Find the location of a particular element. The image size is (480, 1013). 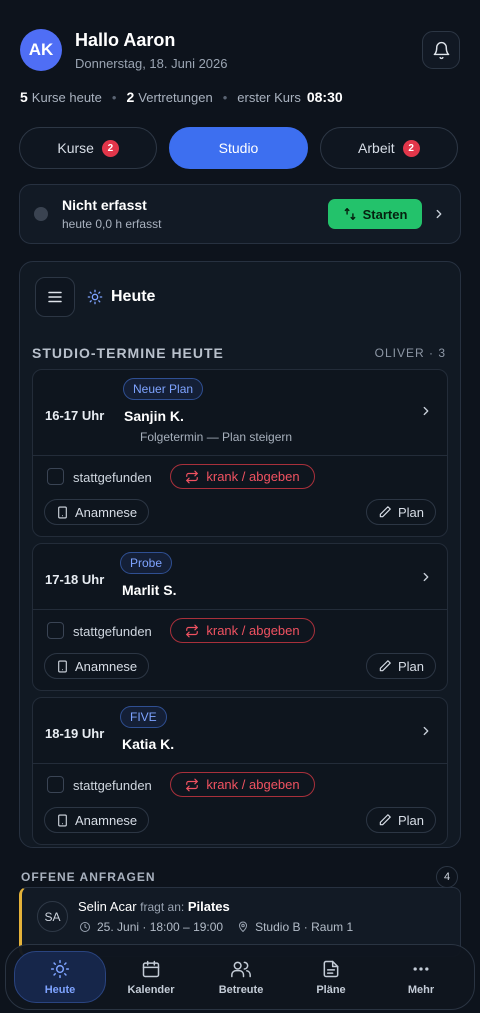

avatar: SA is located at coordinates (52, 916).